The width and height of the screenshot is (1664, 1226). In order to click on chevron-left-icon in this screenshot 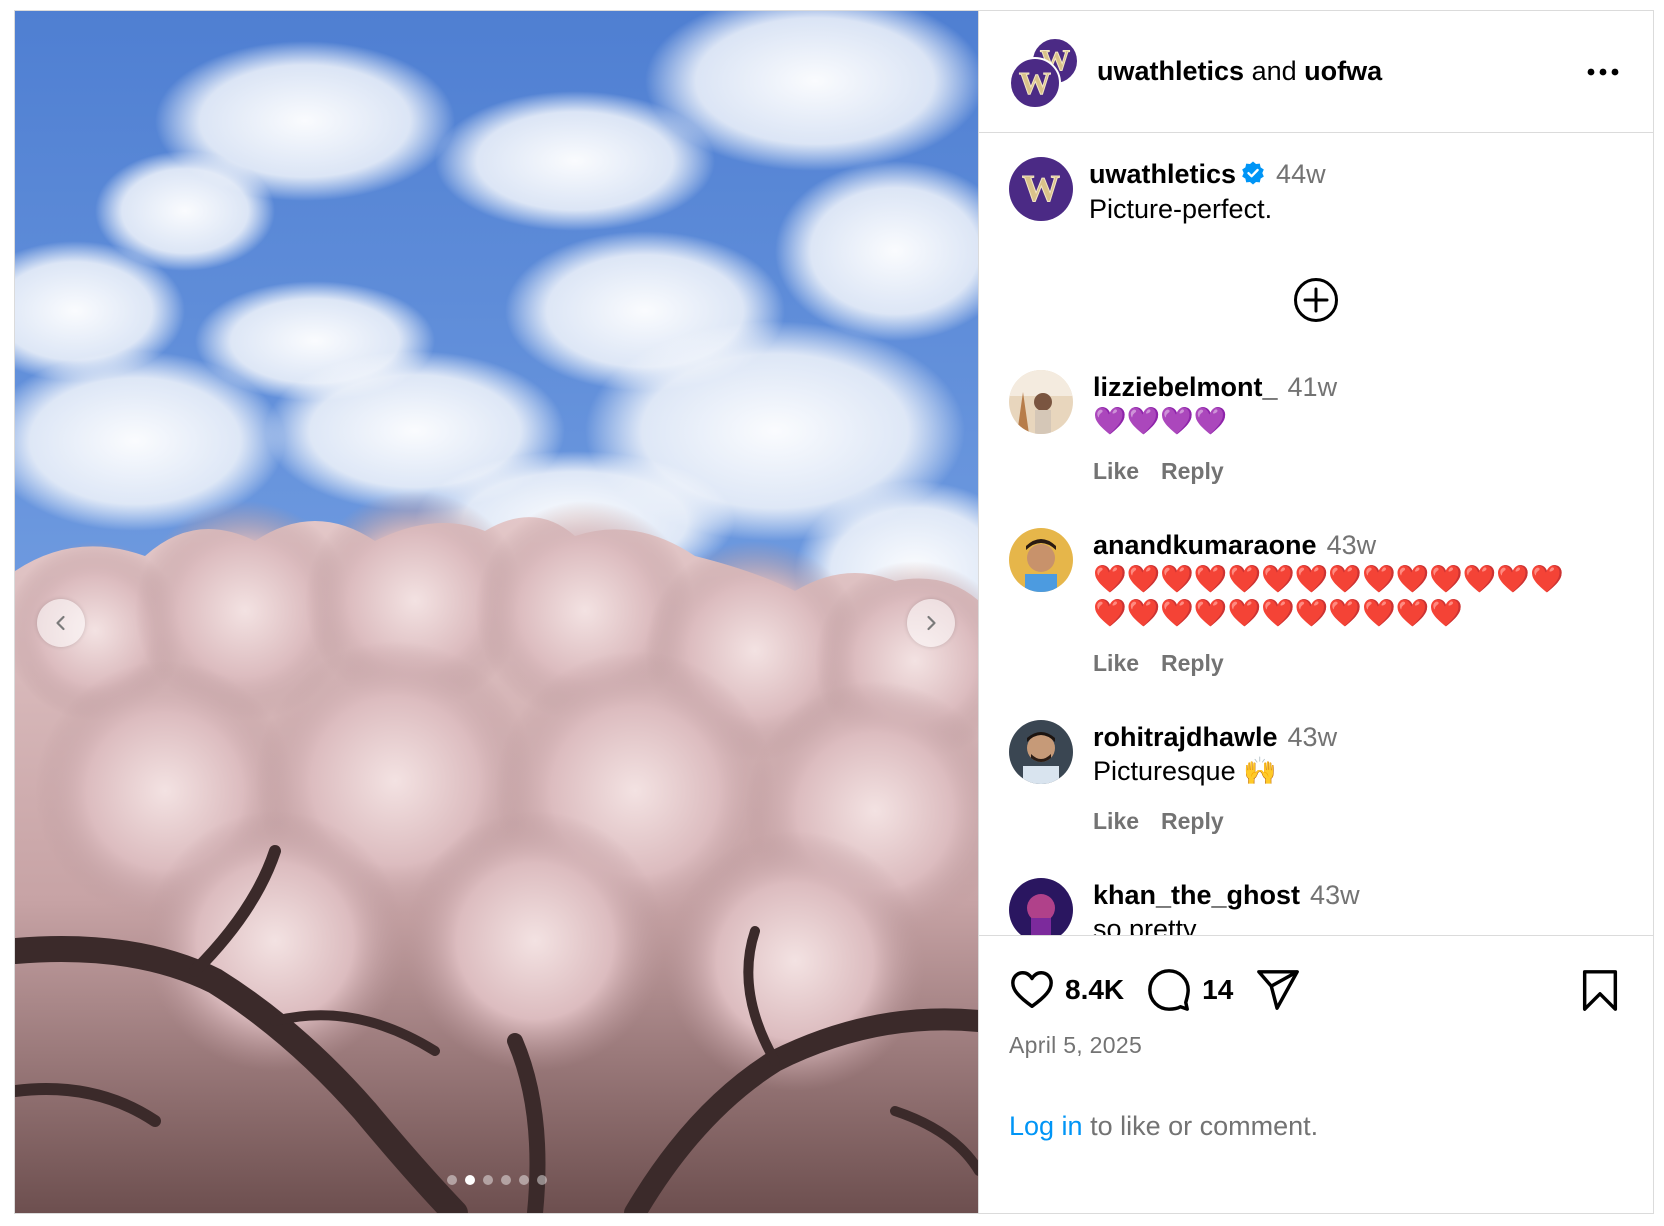, I will do `click(60, 623)`.